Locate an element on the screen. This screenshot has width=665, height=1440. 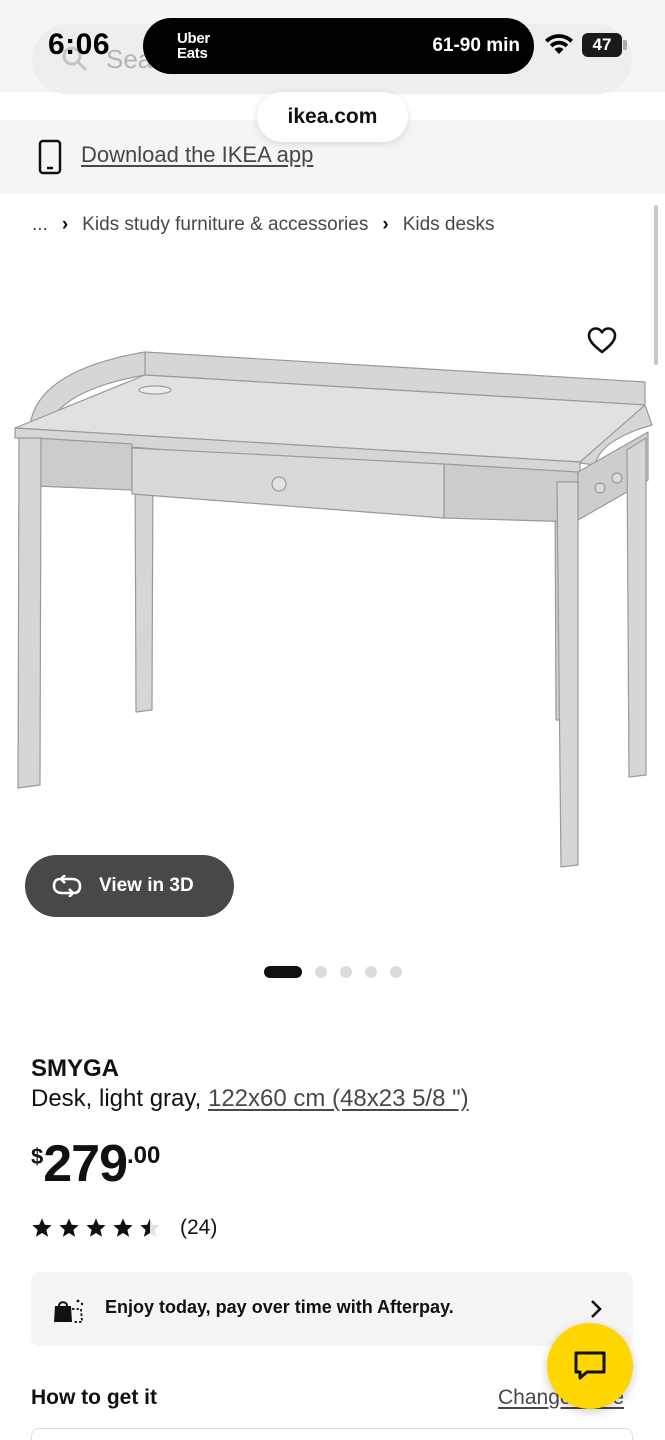
delivery-options-card is located at coordinates (332, 1434).